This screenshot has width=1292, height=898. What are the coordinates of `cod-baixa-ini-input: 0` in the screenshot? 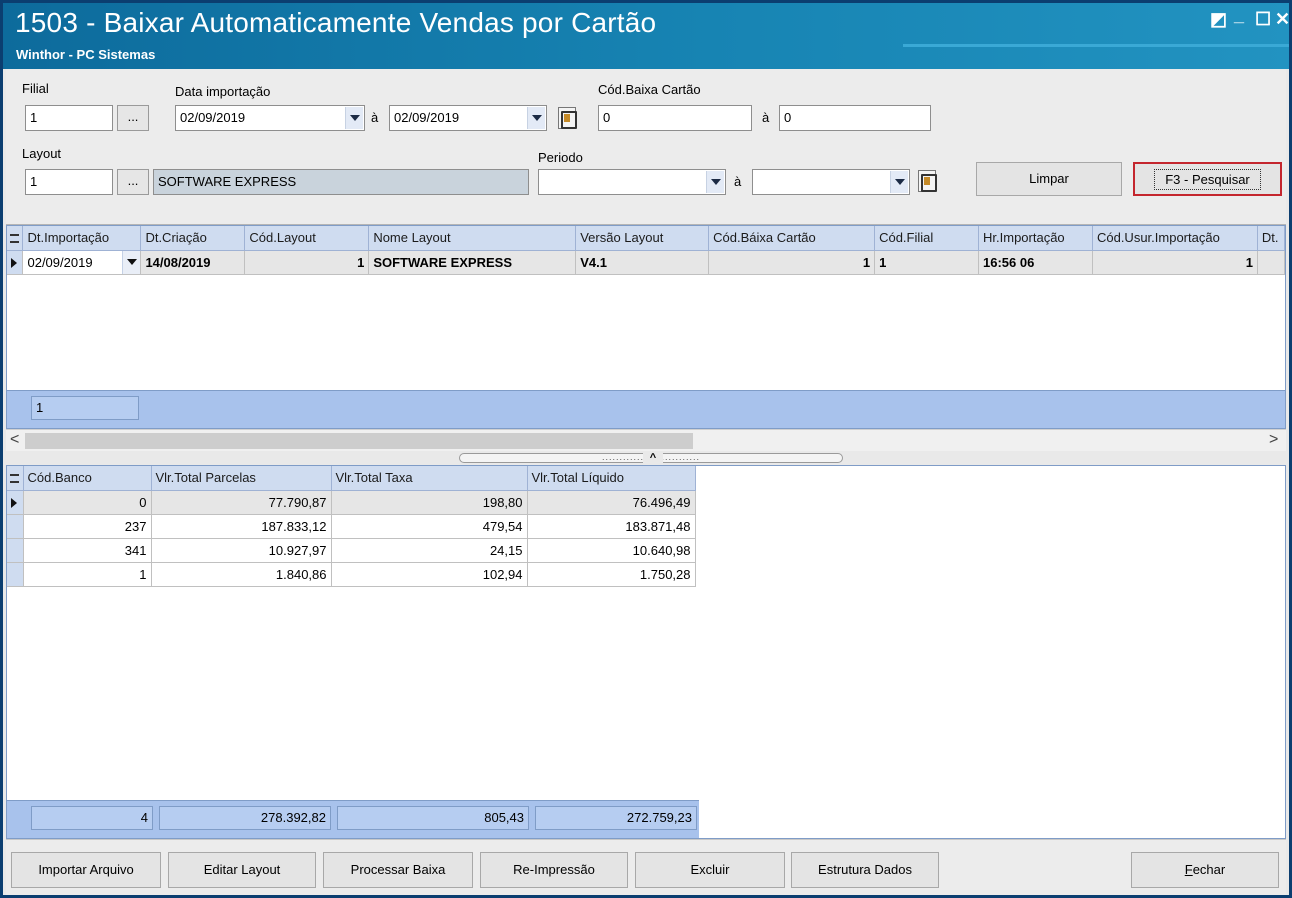 It's located at (675, 118).